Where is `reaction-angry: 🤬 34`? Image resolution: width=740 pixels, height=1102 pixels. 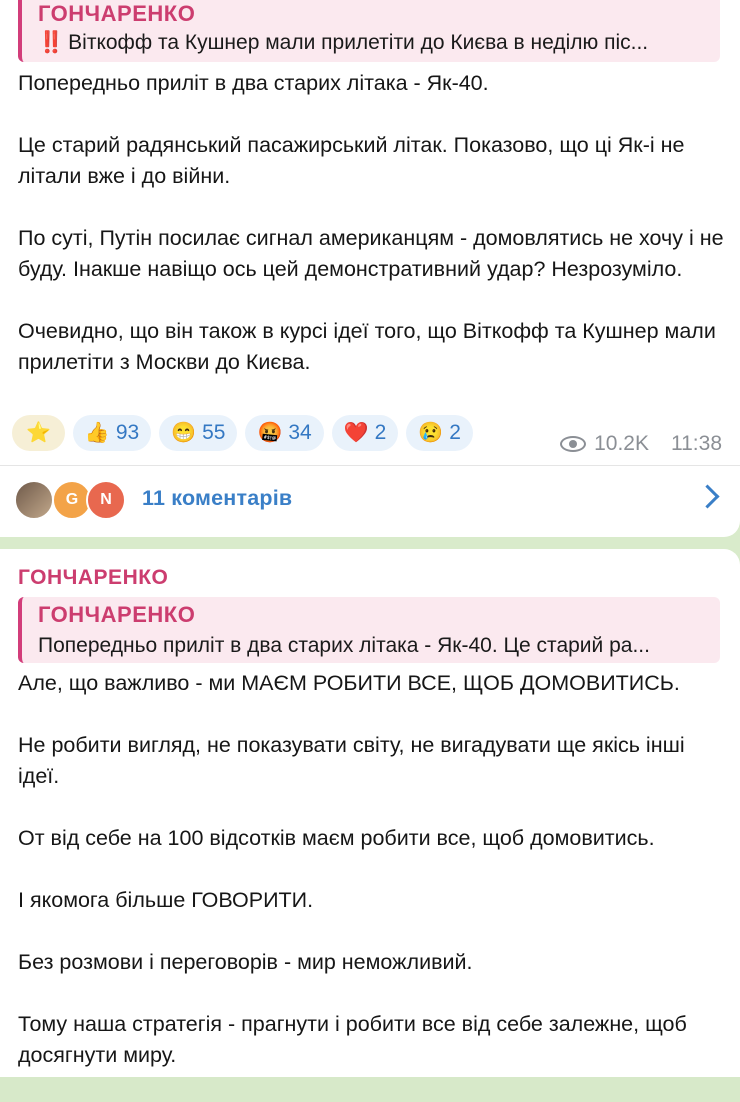 reaction-angry: 🤬 34 is located at coordinates (284, 433).